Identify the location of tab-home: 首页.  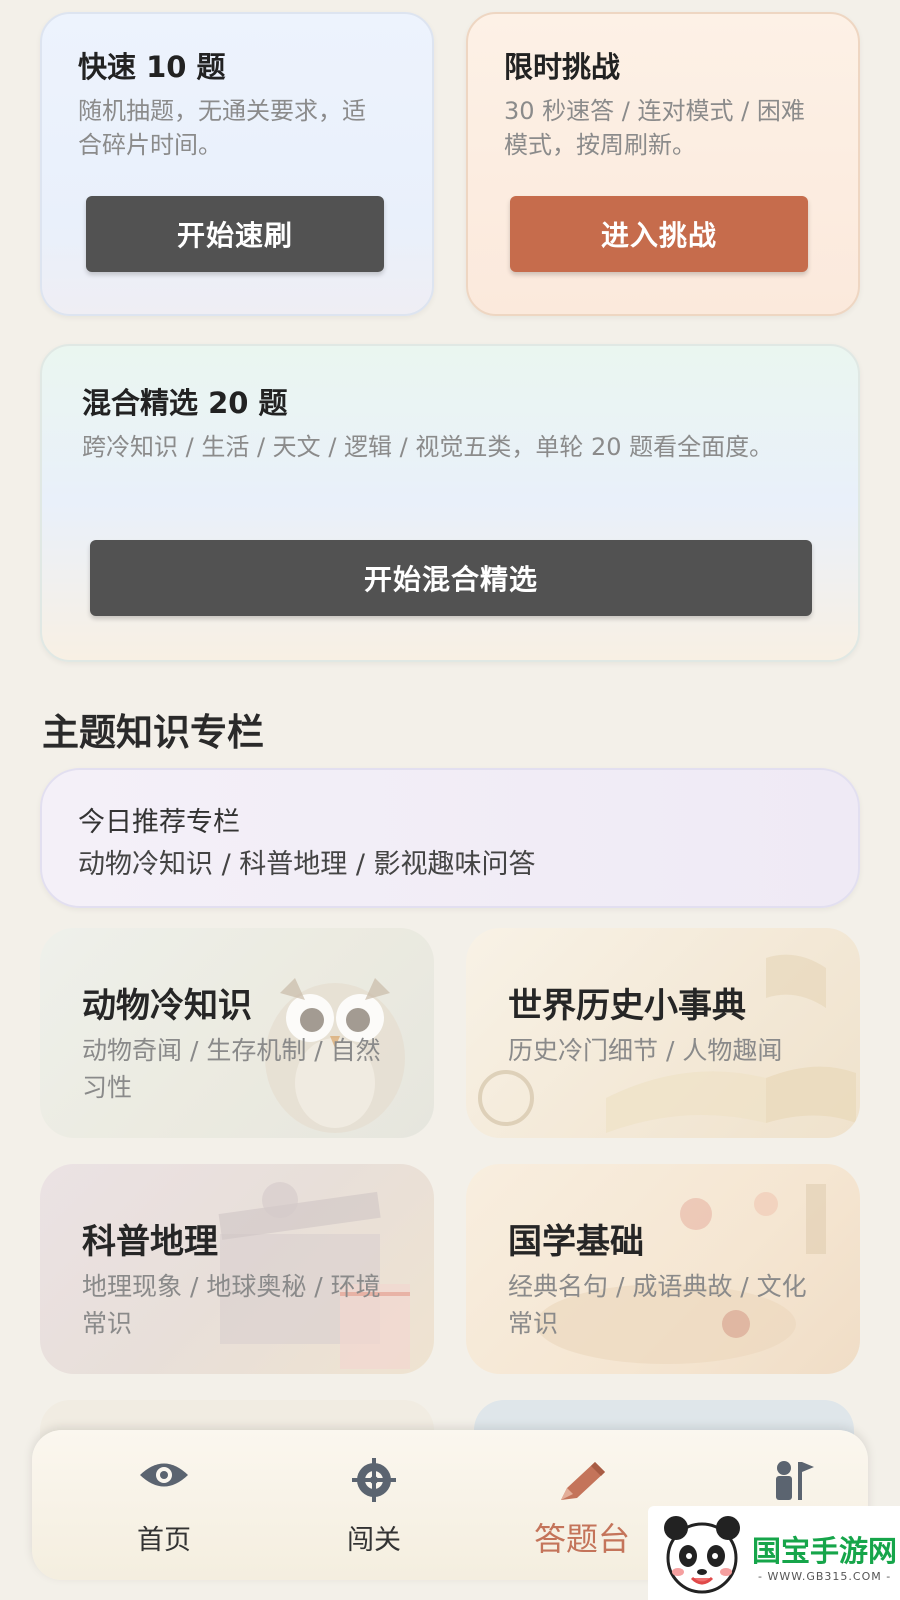
(164, 1505).